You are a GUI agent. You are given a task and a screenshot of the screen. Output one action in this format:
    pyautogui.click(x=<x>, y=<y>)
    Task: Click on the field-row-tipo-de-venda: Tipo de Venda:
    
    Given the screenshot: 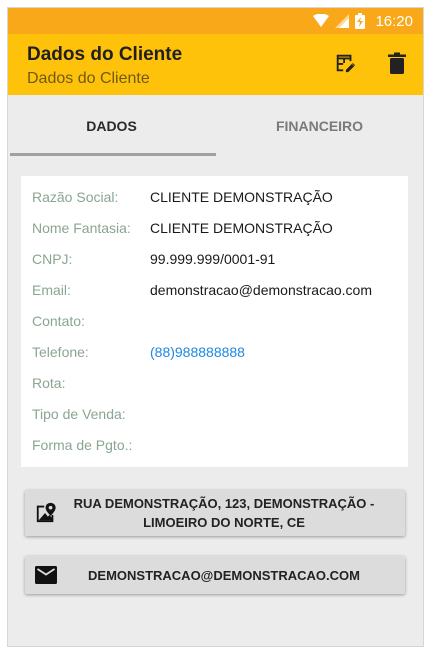 What is the action you would take?
    pyautogui.click(x=217, y=414)
    